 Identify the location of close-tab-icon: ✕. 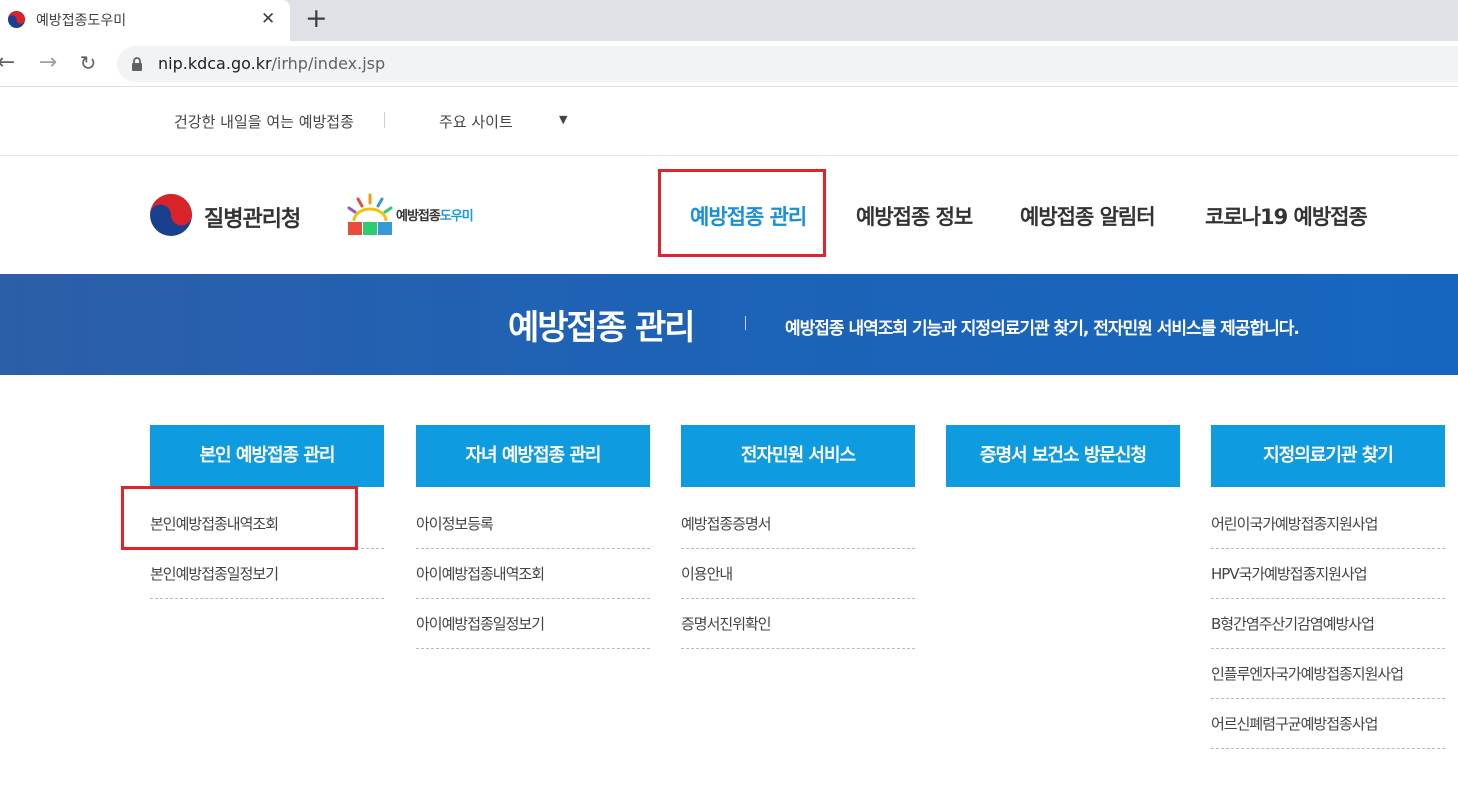
(268, 19).